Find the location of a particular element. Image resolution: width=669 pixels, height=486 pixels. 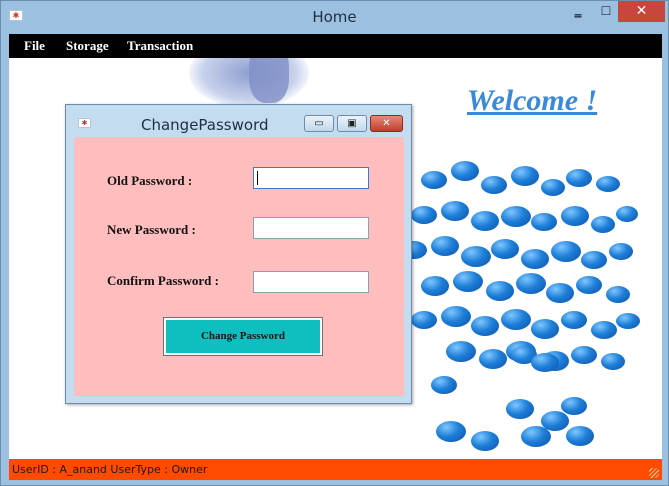

resize-grip-icon is located at coordinates (654, 473).